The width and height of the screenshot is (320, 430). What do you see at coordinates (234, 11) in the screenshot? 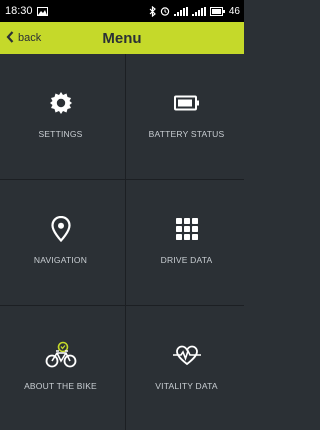
I see `battery-level: 46` at bounding box center [234, 11].